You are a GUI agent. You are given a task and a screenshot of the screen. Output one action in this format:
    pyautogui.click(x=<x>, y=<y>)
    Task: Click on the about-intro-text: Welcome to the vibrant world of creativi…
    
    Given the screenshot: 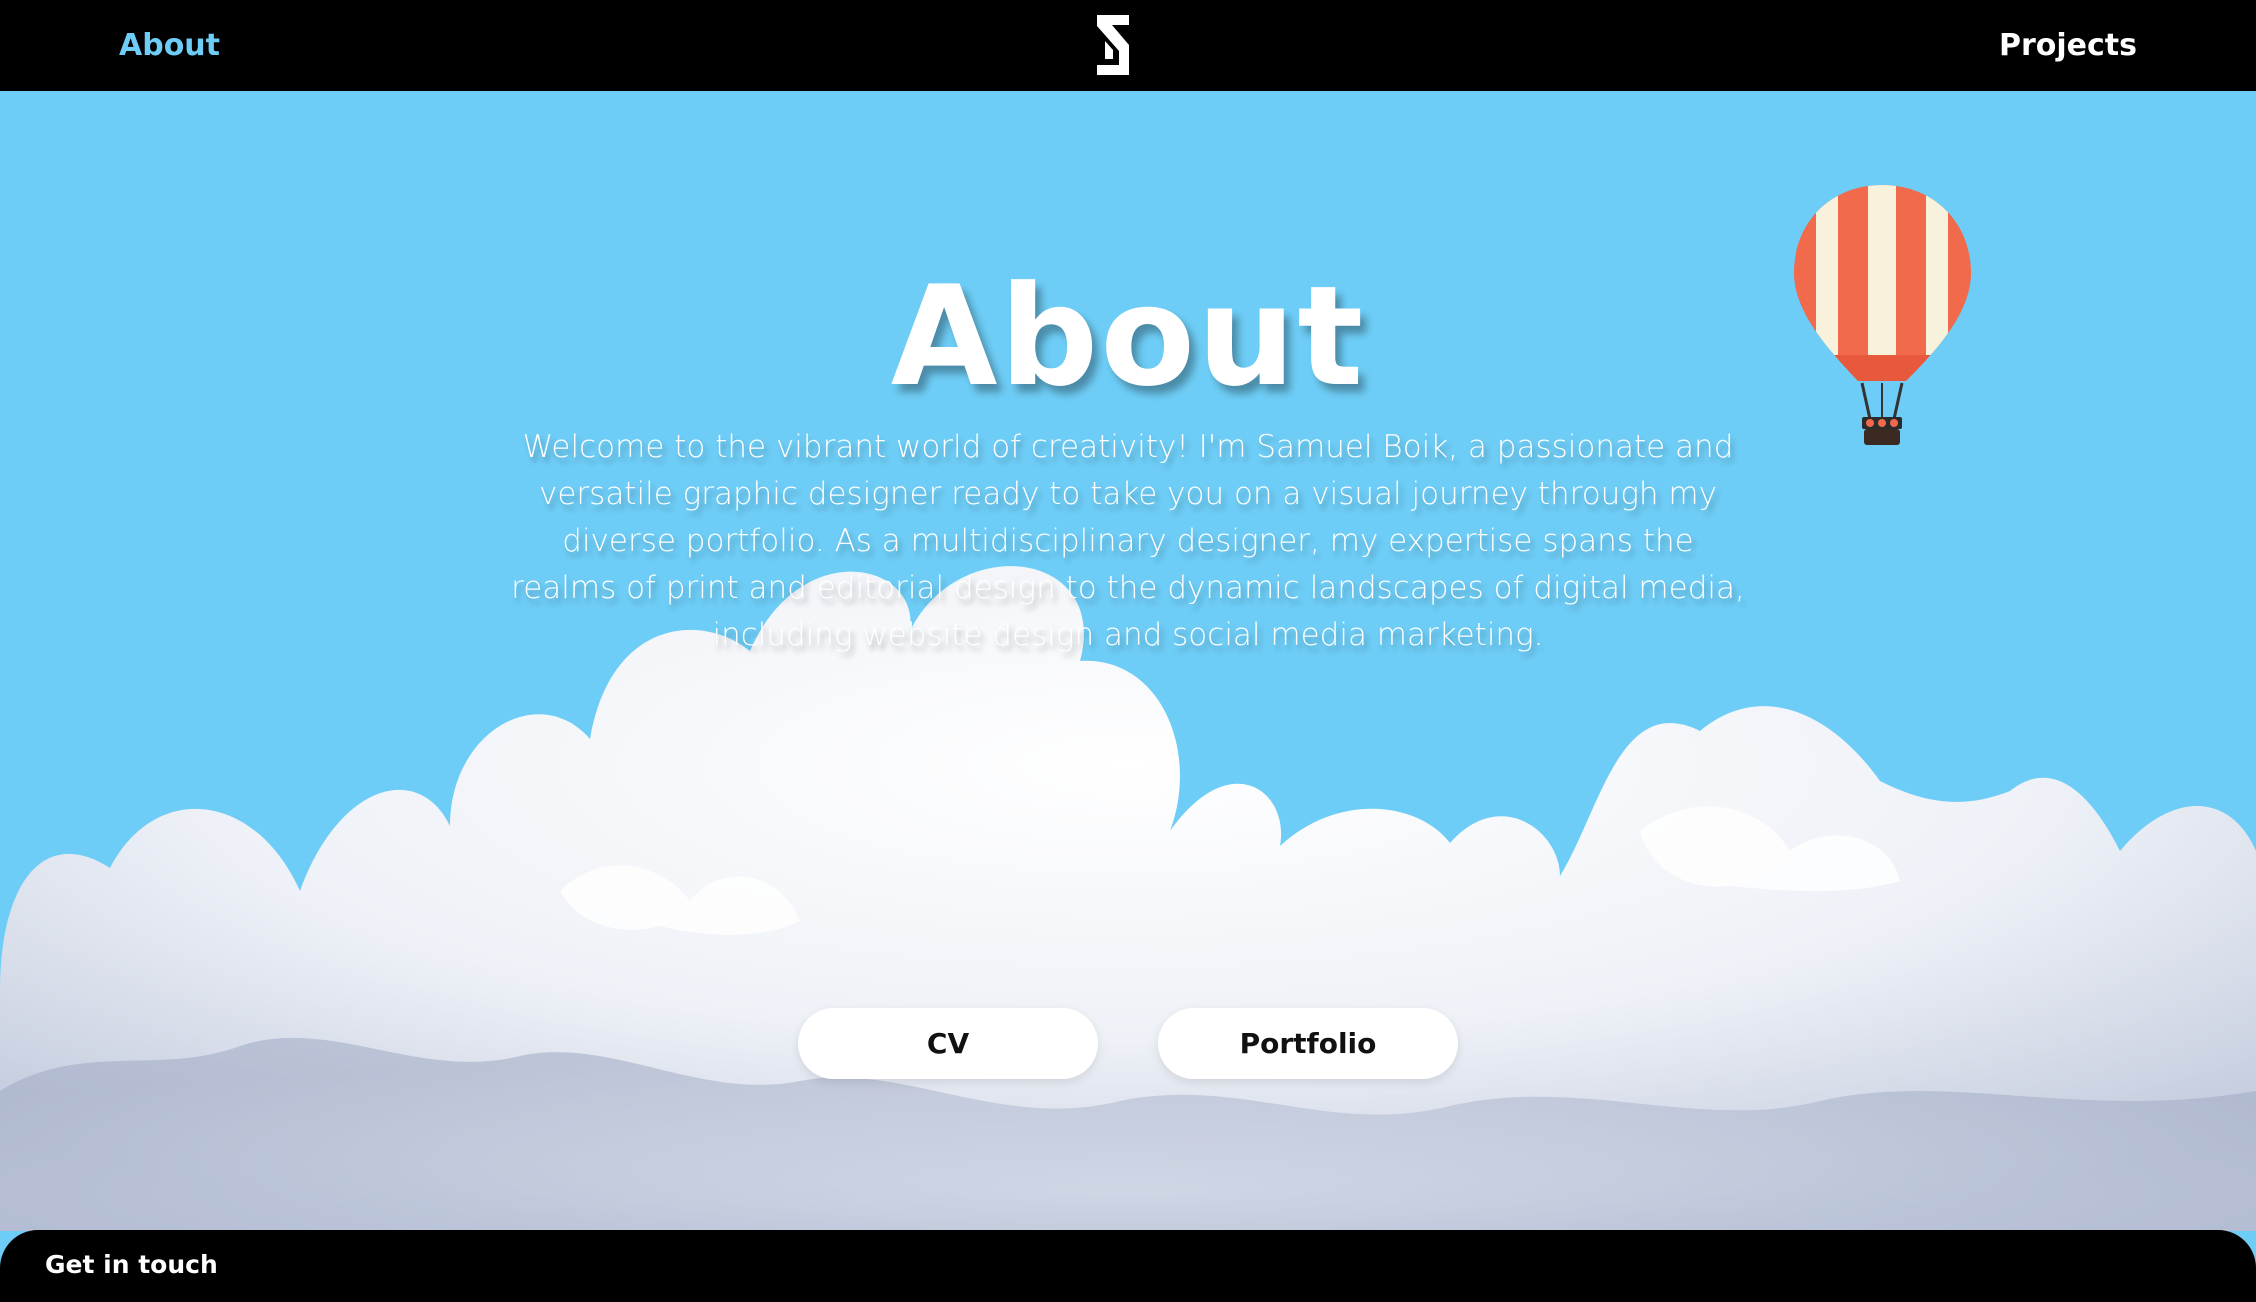 What is the action you would take?
    pyautogui.click(x=1128, y=541)
    